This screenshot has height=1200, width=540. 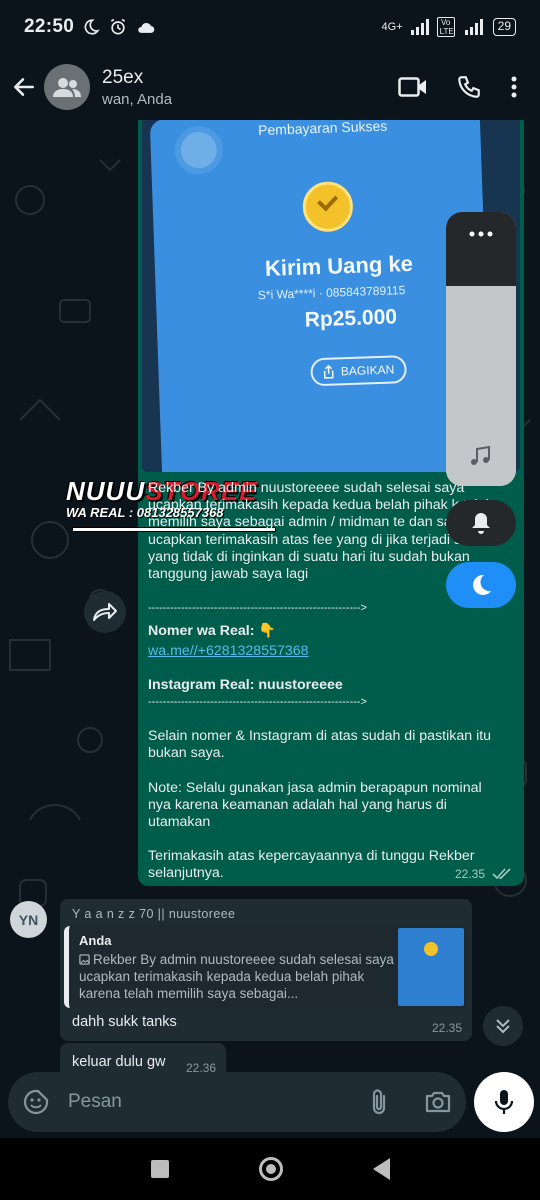 I want to click on double-chevron-down-icon, so click(x=503, y=1026).